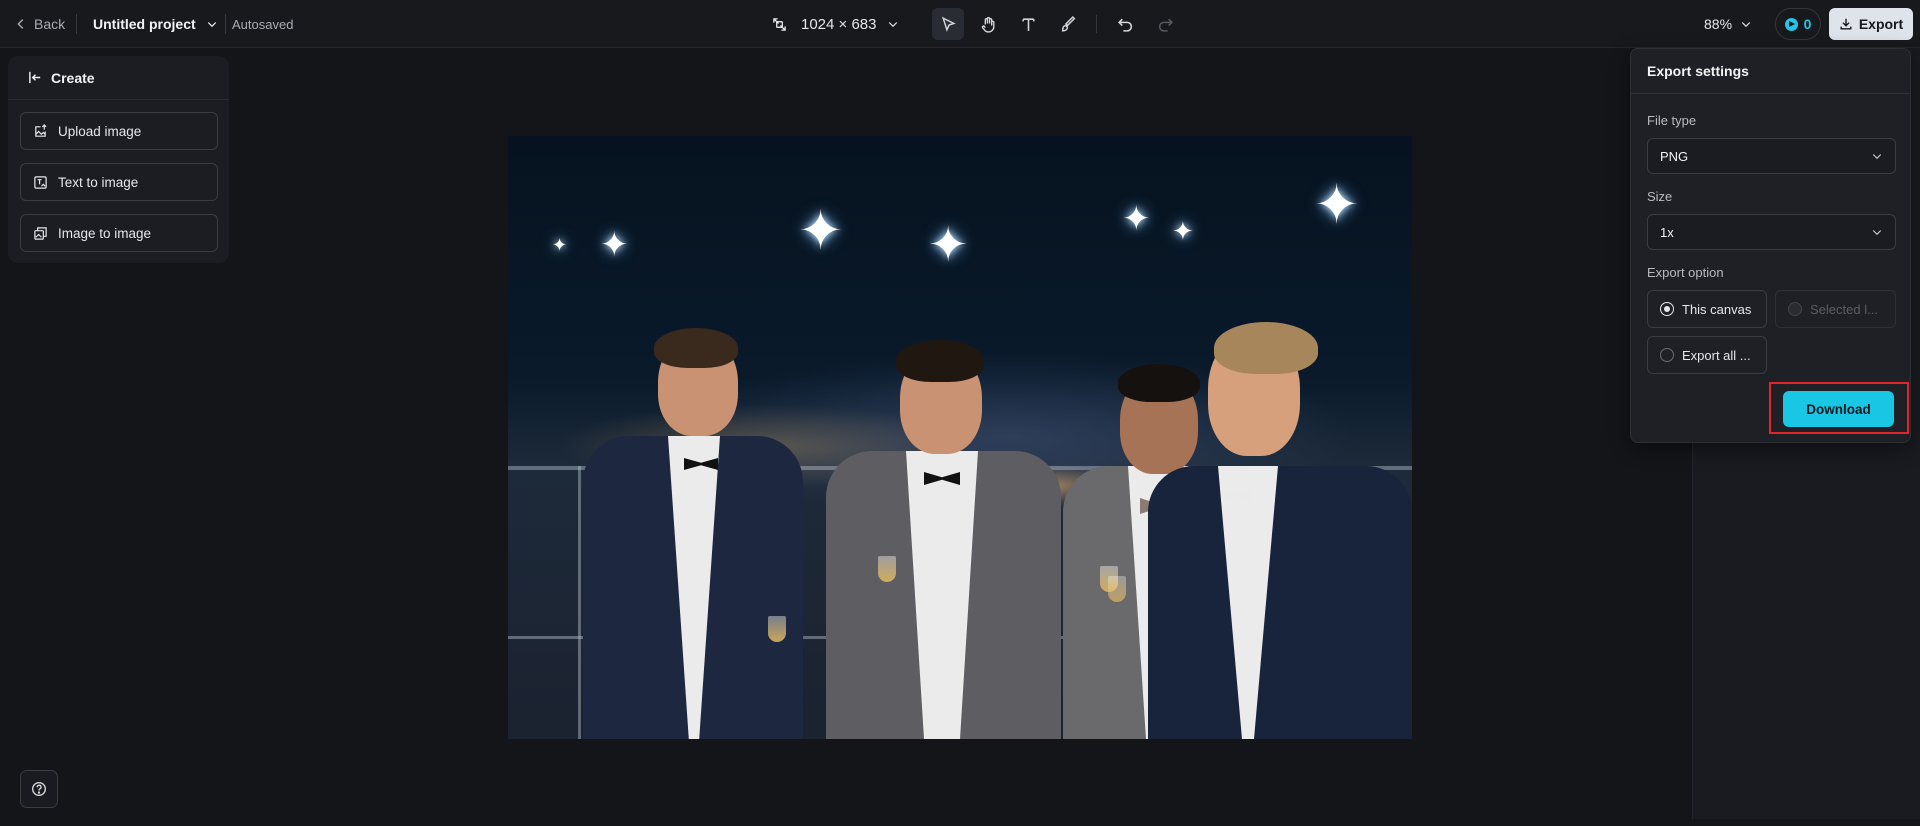  What do you see at coordinates (35, 77) in the screenshot?
I see `collapse-left-icon` at bounding box center [35, 77].